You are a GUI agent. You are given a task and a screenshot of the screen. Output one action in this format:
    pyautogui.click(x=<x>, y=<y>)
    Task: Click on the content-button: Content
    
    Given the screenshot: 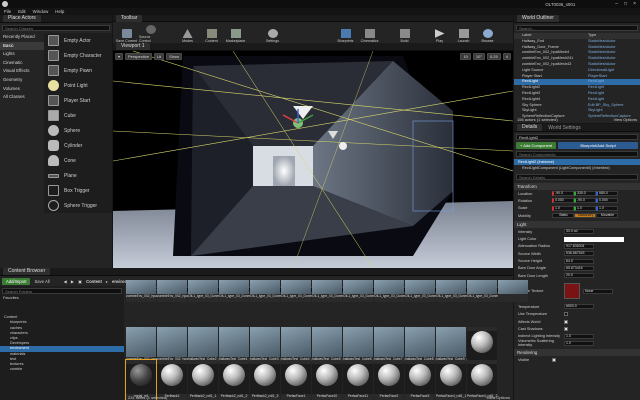 What is the action you would take?
    pyautogui.click(x=211, y=32)
    